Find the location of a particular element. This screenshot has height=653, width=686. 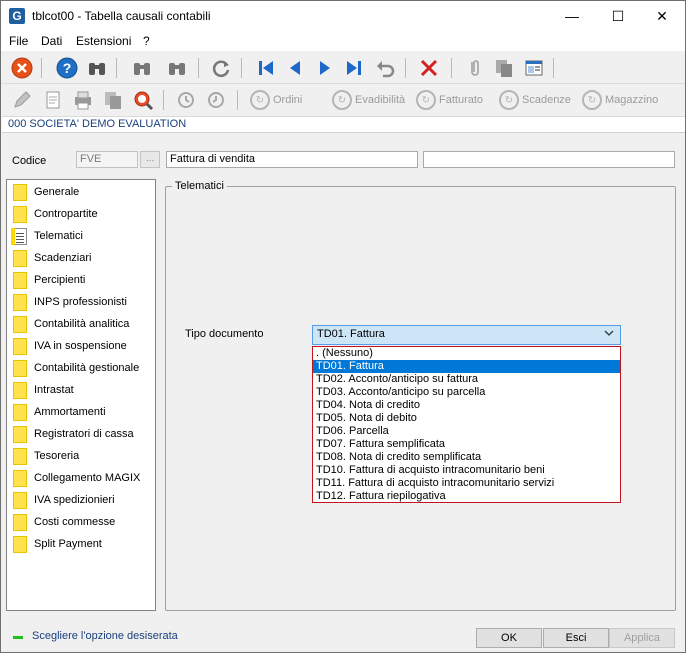

window-title: tblcot00 - Tabella causali contabili is located at coordinates (121, 16).